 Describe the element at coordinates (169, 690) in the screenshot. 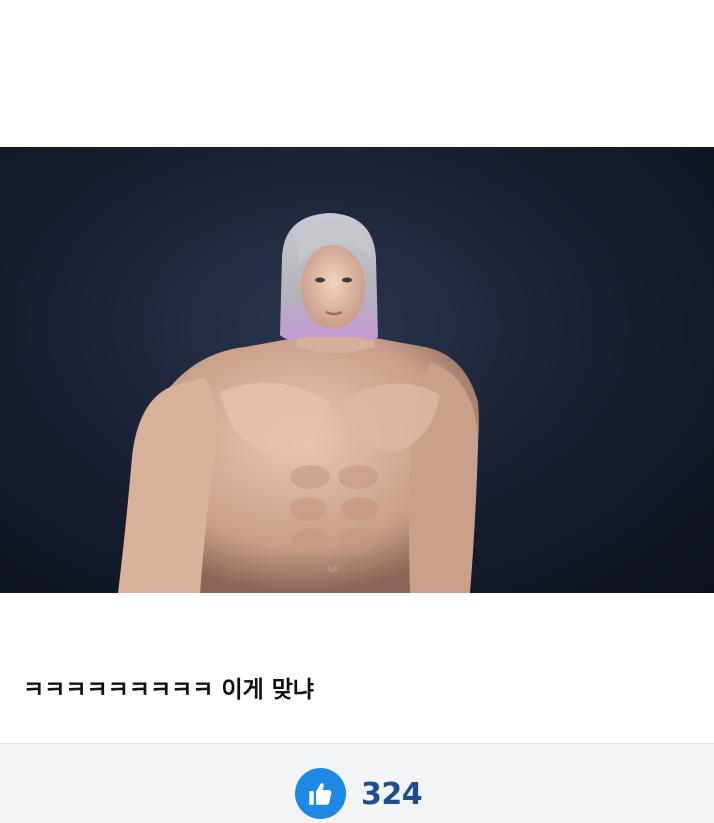

I see `post-caption: ㅋㅋㅋㅋㅋㅋㅋㅋㅋ 이게 맞냐` at that location.